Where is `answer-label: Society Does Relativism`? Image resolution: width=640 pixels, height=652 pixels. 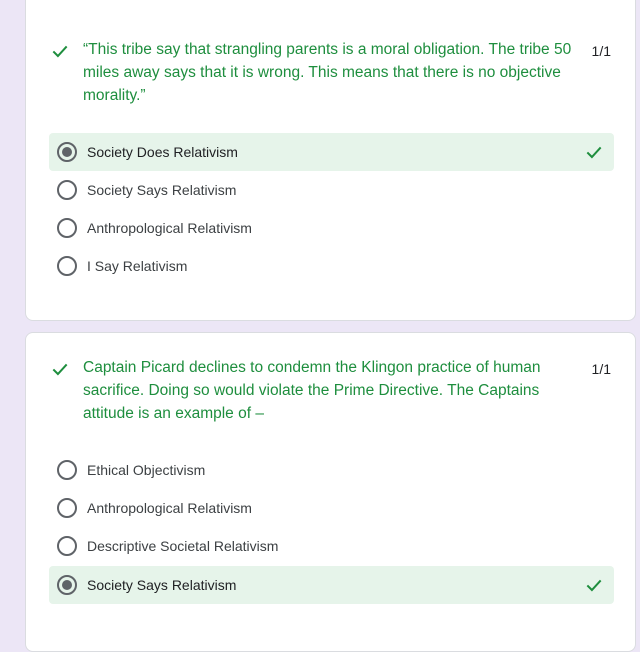 answer-label: Society Does Relativism is located at coordinates (162, 152).